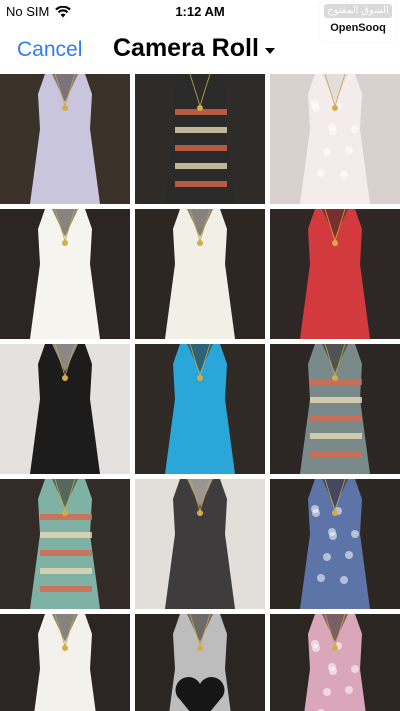 This screenshot has width=400, height=711. Describe the element at coordinates (49, 50) in the screenshot. I see `cancel-button: Cancel` at that location.